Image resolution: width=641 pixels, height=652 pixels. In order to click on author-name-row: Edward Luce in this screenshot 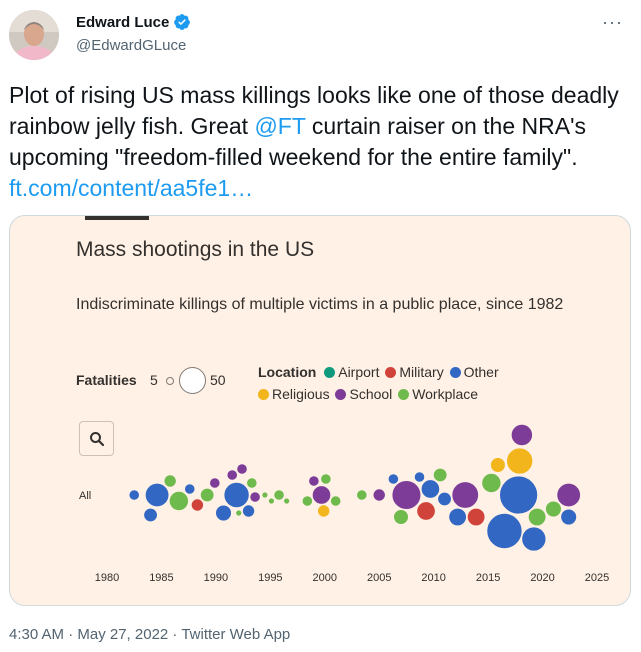, I will do `click(133, 22)`.